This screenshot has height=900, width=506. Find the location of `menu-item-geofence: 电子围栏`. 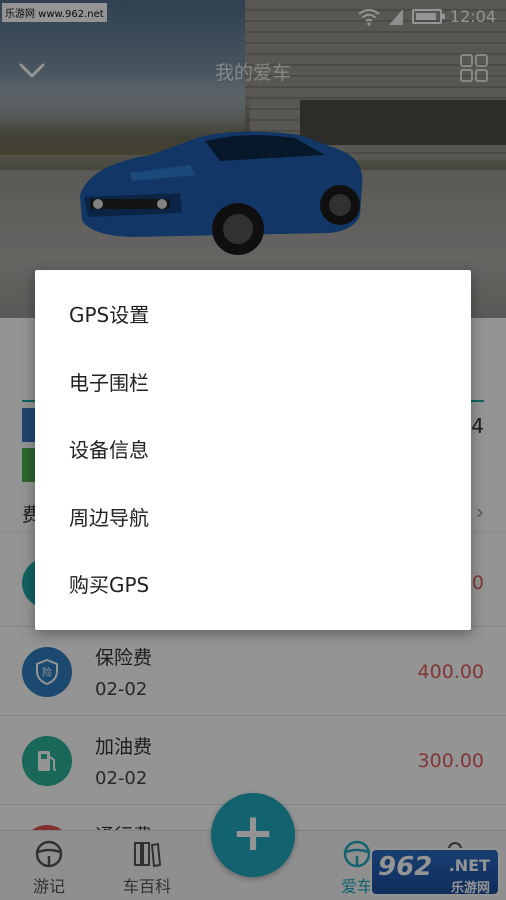

menu-item-geofence: 电子围栏 is located at coordinates (253, 384).